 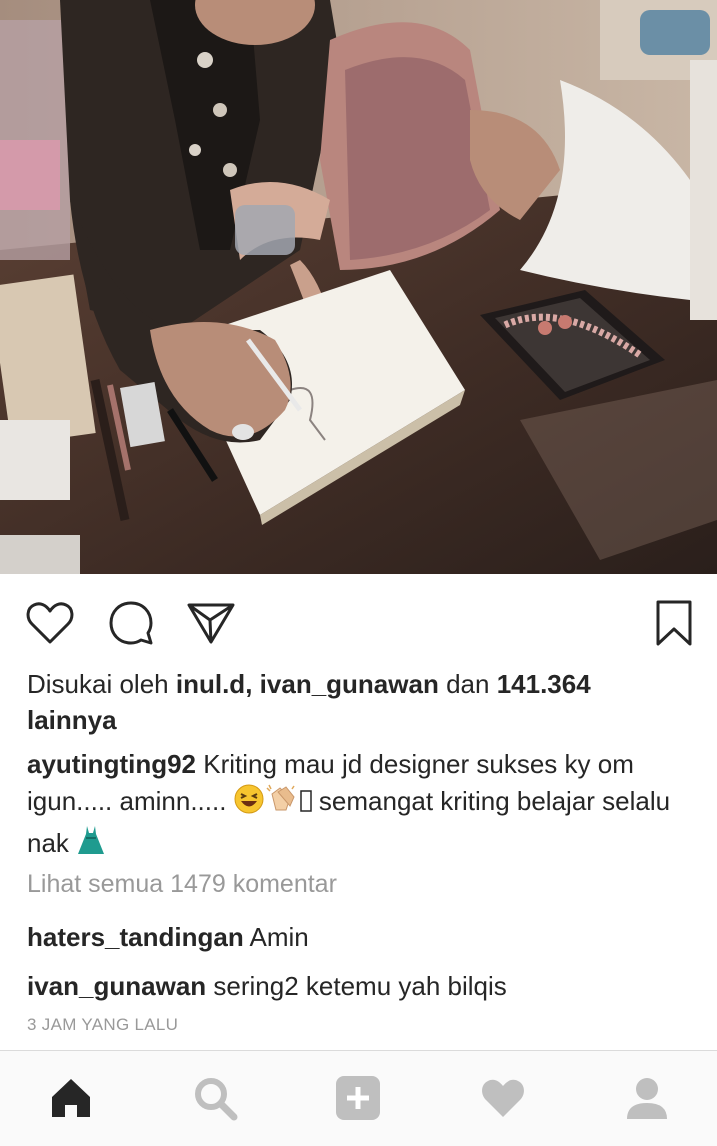 What do you see at coordinates (111, 764) in the screenshot?
I see `caption-username: ayutingting92` at bounding box center [111, 764].